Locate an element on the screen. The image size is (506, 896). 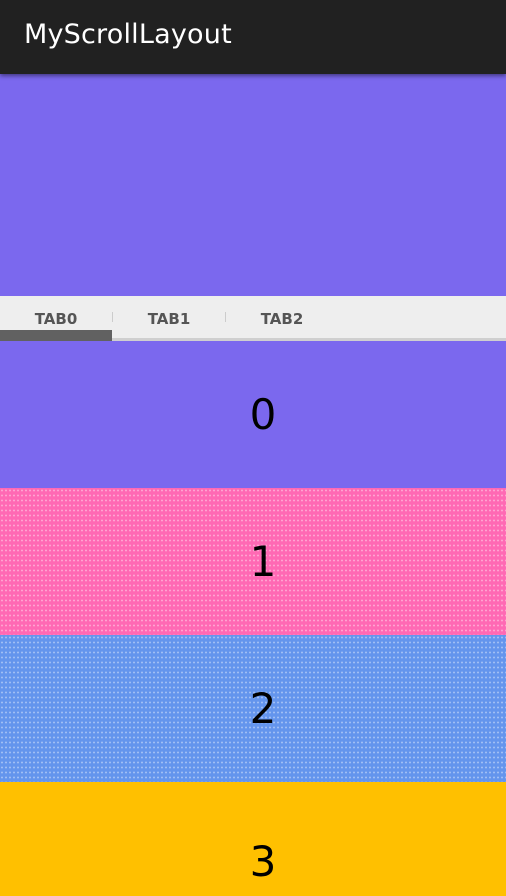
section-3: 3 is located at coordinates (253, 839).